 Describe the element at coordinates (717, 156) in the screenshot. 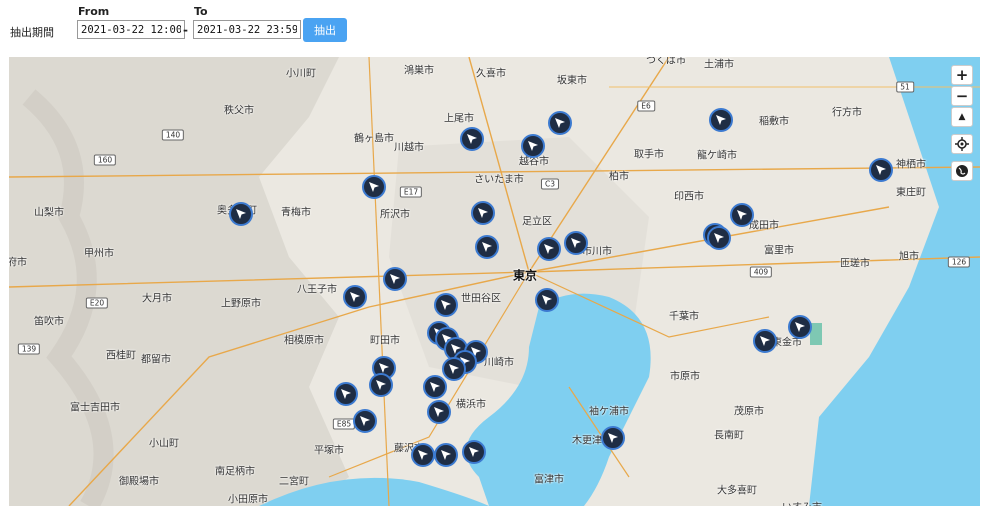

I see `place-label: 龍ケ崎市` at that location.